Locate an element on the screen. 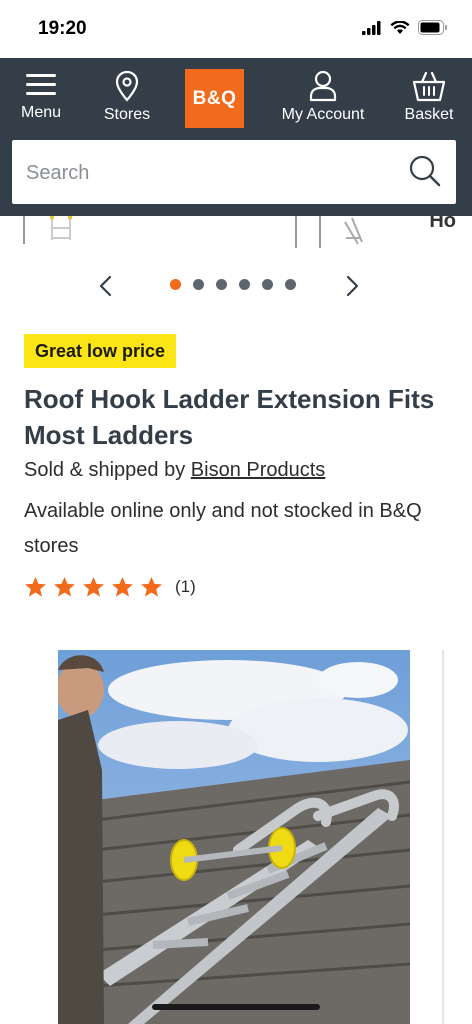 This screenshot has width=472, height=1024. home-indicator is located at coordinates (236, 1007).